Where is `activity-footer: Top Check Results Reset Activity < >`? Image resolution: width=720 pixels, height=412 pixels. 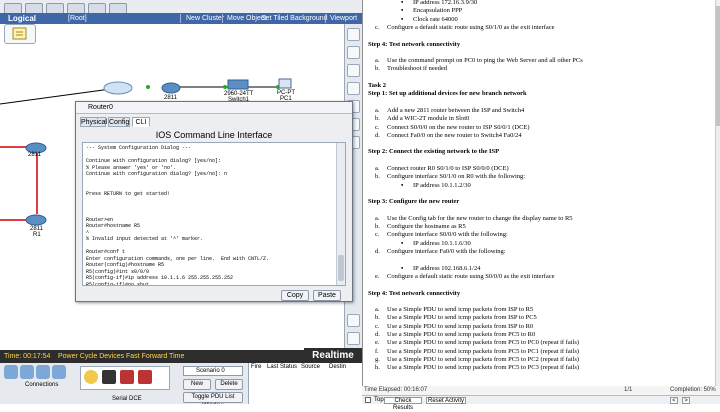
activity-footer: Top Check Results Reset Activity < > is located at coordinates (541, 403).